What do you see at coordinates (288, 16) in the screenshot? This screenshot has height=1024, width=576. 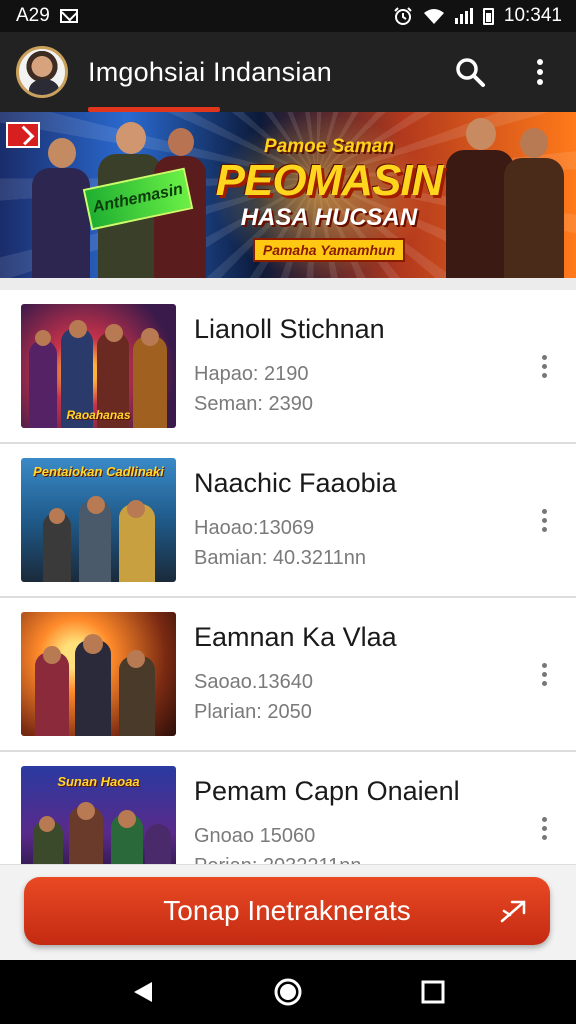 I see `status-bar: A29 10:341` at bounding box center [288, 16].